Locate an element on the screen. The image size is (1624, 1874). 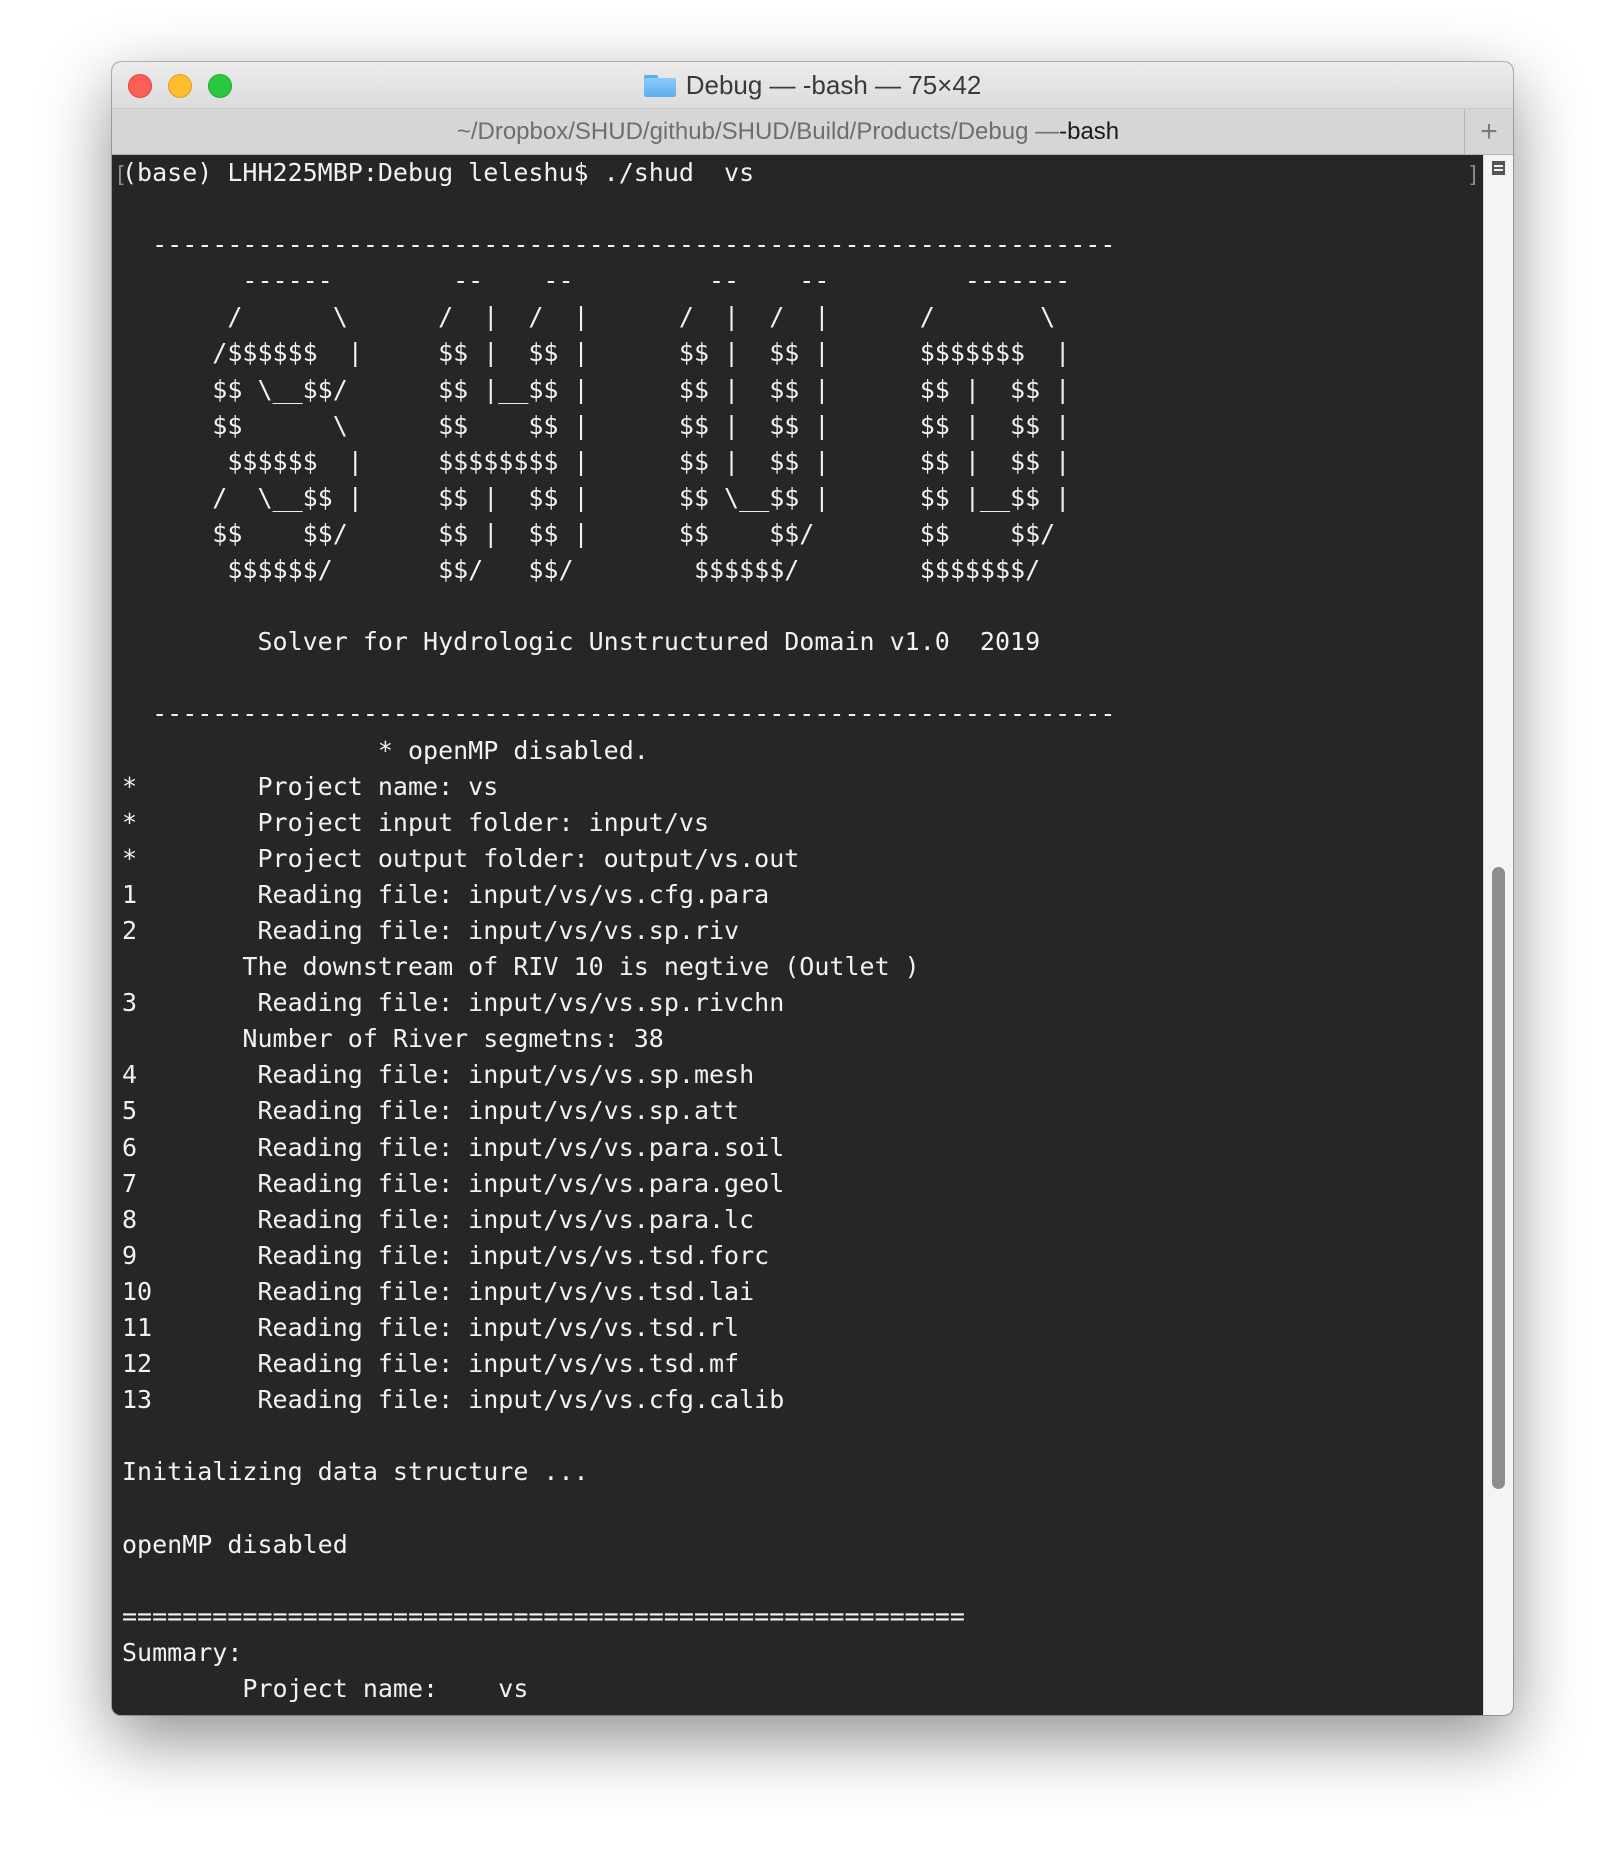
scrollbar is located at coordinates (1498, 935).